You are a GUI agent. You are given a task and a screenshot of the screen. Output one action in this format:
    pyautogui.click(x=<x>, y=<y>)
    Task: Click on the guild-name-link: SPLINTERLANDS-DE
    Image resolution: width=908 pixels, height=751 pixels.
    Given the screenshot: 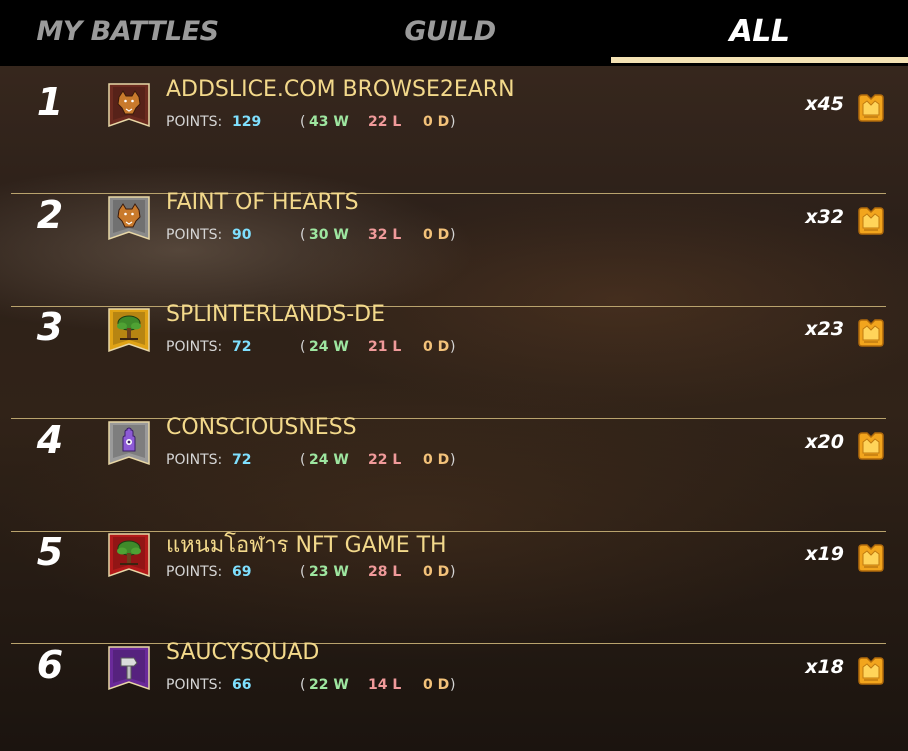 What is the action you would take?
    pyautogui.click(x=275, y=314)
    